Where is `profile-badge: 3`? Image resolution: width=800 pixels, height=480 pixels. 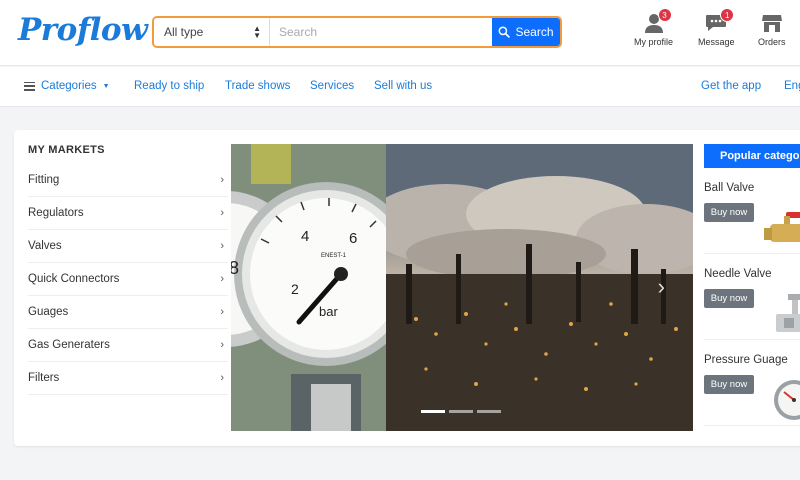
profile-badge: 3 is located at coordinates (664, 15).